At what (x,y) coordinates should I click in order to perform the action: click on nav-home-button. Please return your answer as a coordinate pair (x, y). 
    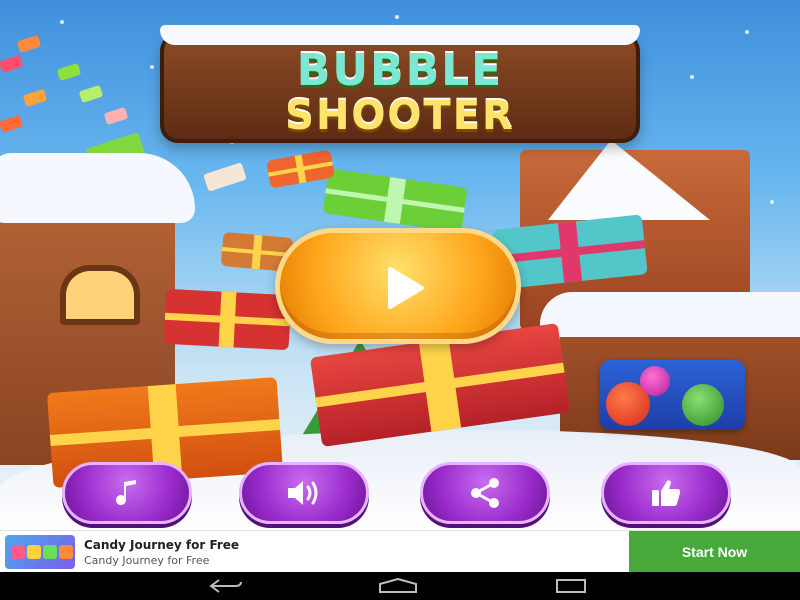
    Looking at the image, I should click on (398, 587).